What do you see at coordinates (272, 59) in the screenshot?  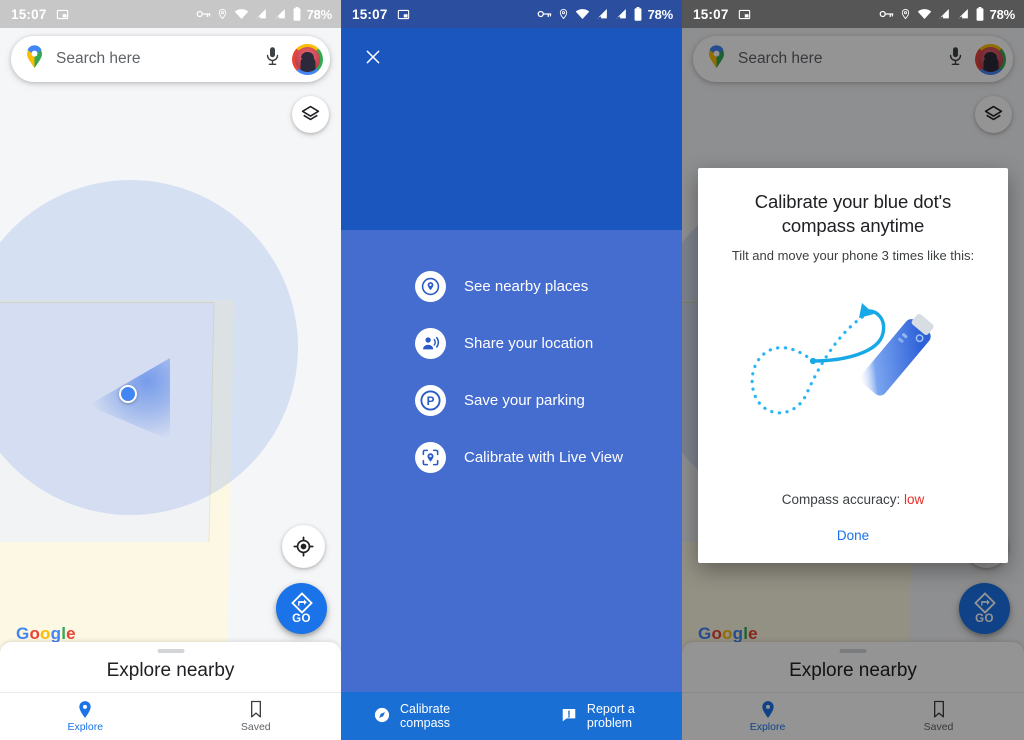 I see `microphone-icon` at bounding box center [272, 59].